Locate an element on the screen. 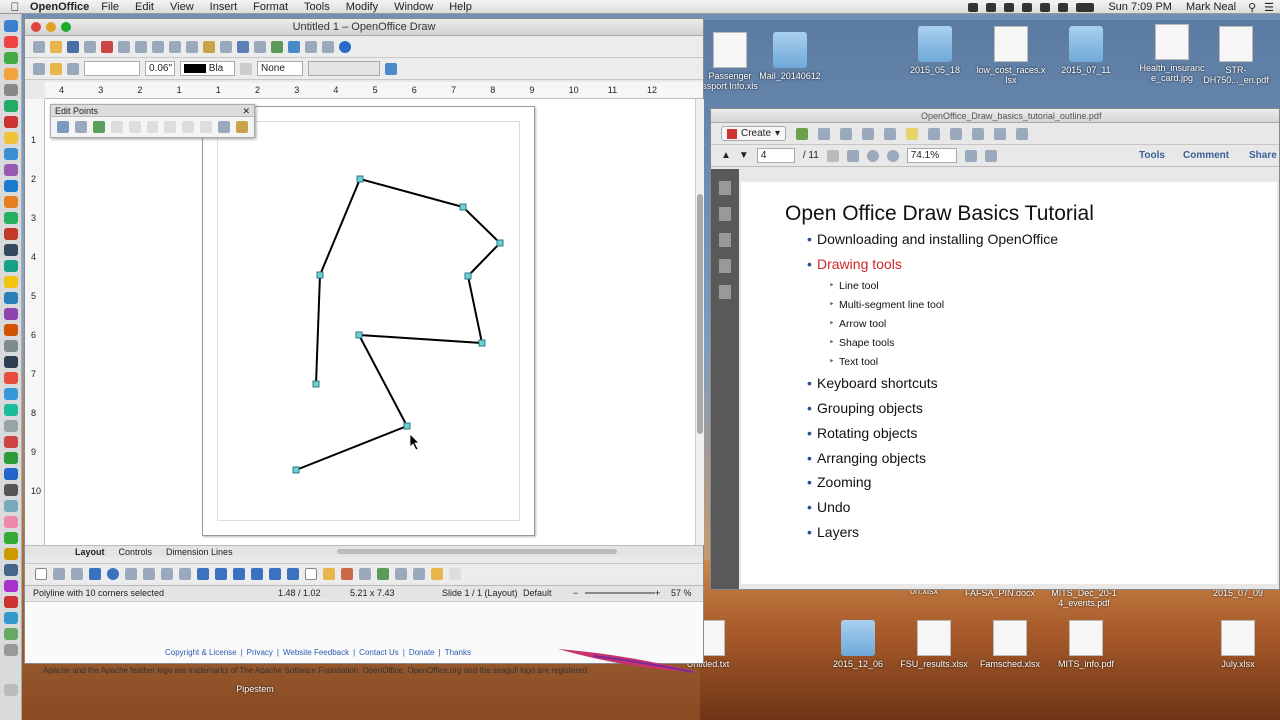 This screenshot has width=1280, height=720. undo-icon is located at coordinates (243, 46).